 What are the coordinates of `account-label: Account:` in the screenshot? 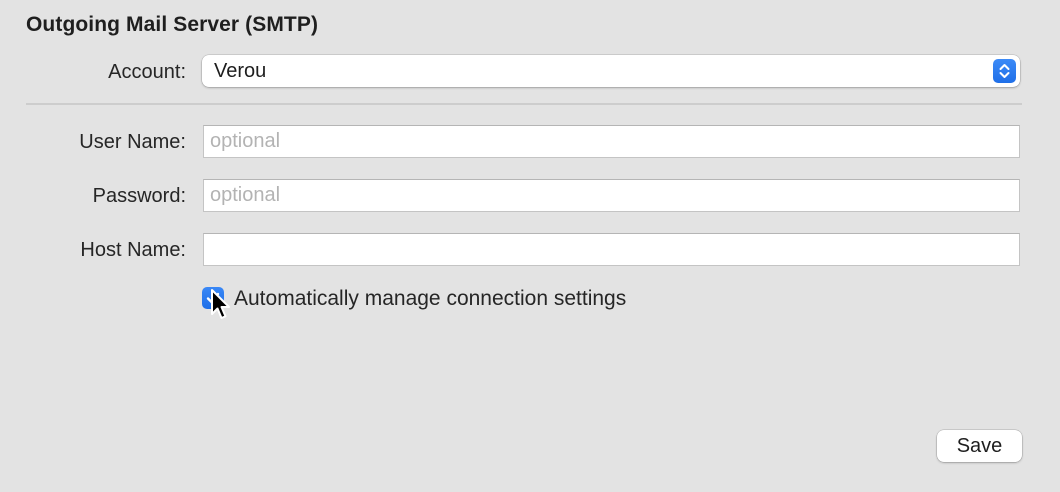 It's located at (147, 72).